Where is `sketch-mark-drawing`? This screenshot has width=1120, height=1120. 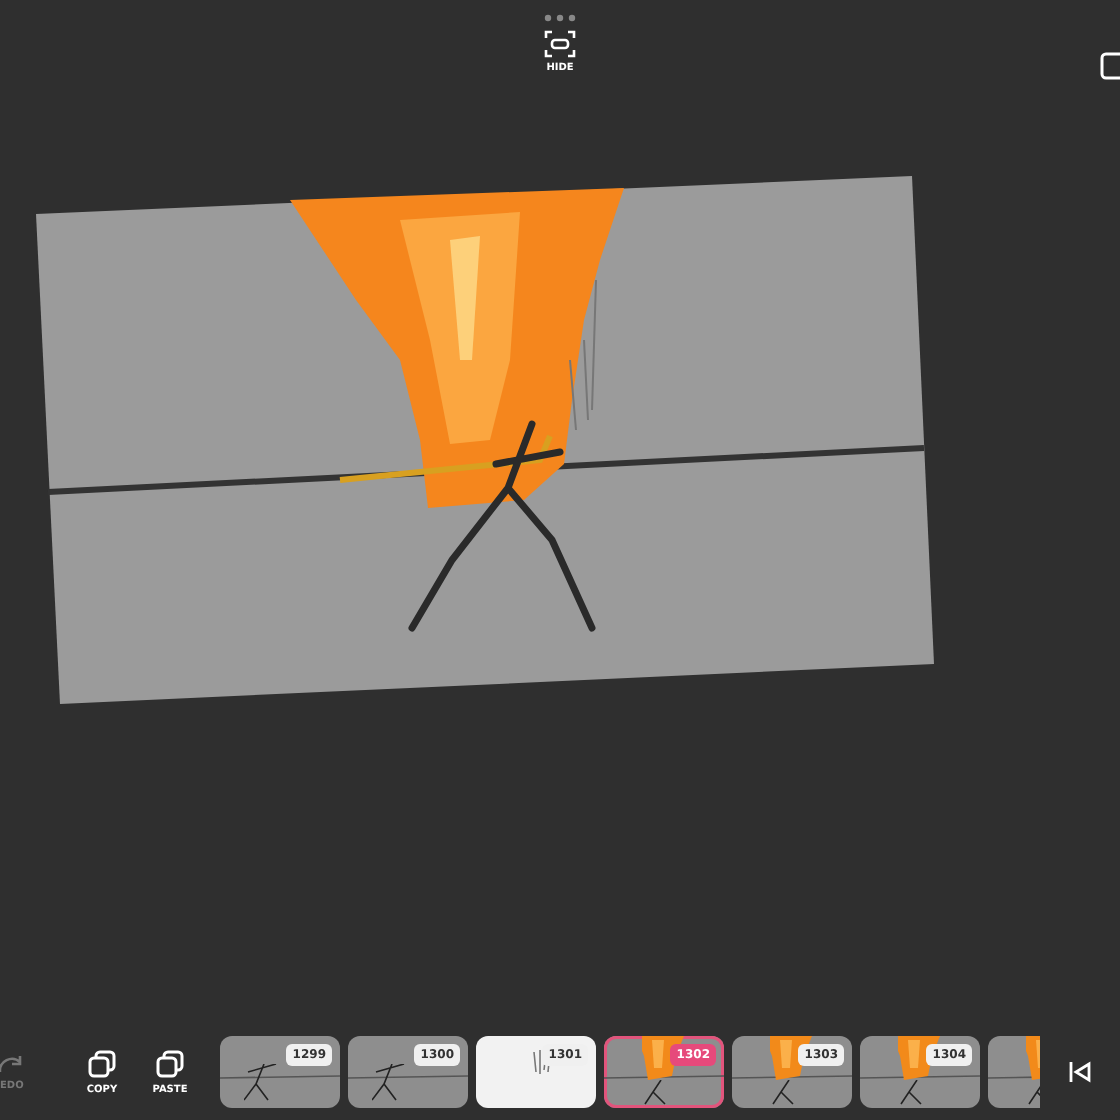
sketch-mark-drawing is located at coordinates (542, 1062).